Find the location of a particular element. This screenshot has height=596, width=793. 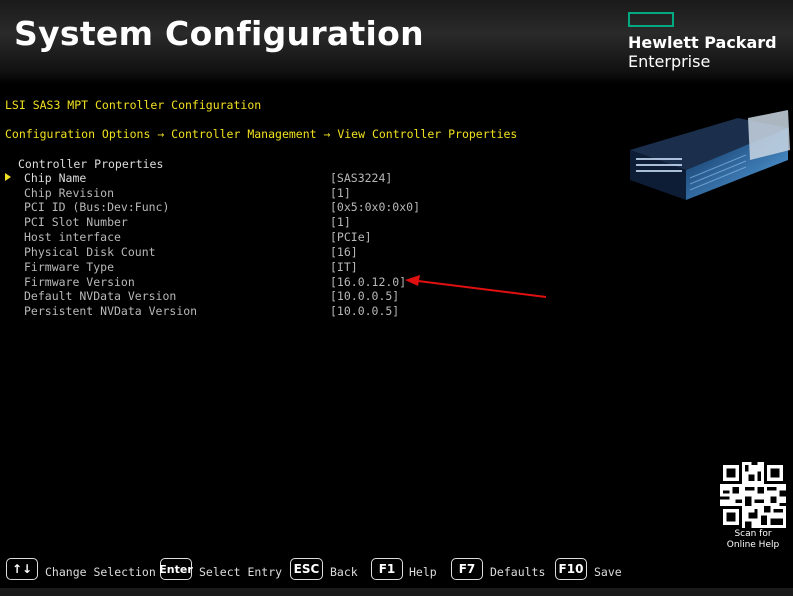

property-row-physical-disk-count: Physical Disk Count [16] is located at coordinates (300, 252).